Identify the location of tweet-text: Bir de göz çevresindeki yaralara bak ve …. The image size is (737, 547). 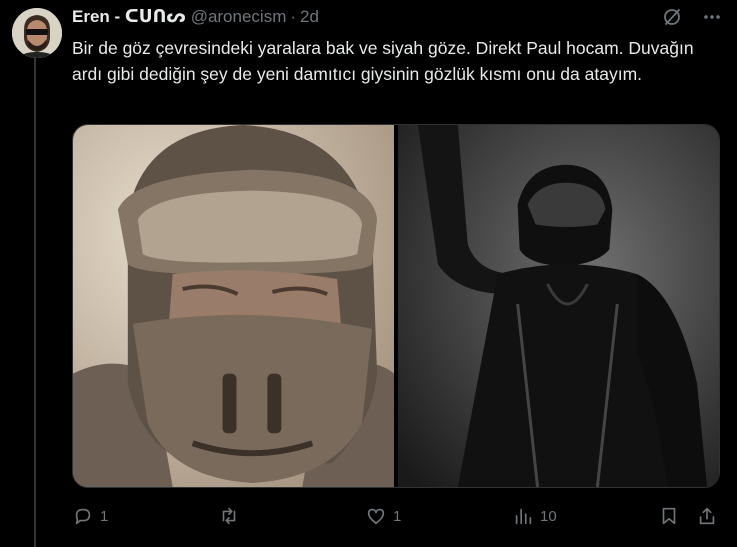
(383, 61).